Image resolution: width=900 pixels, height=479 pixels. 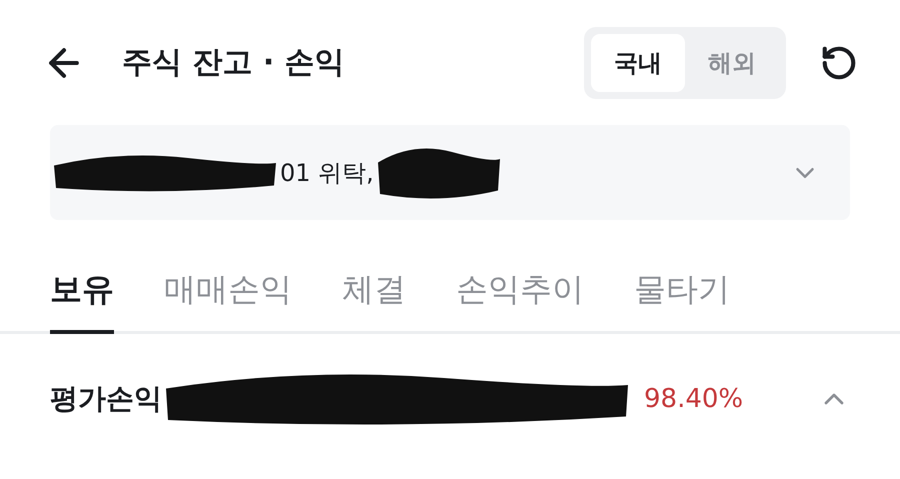 What do you see at coordinates (234, 63) in the screenshot?
I see `page-title: 주식 잔고 · 손익` at bounding box center [234, 63].